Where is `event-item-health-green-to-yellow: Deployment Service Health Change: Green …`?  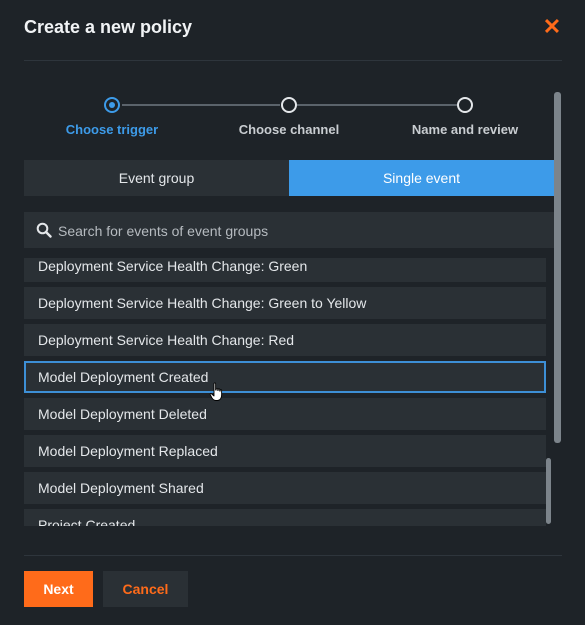
event-item-health-green-to-yellow: Deployment Service Health Change: Green … is located at coordinates (285, 303).